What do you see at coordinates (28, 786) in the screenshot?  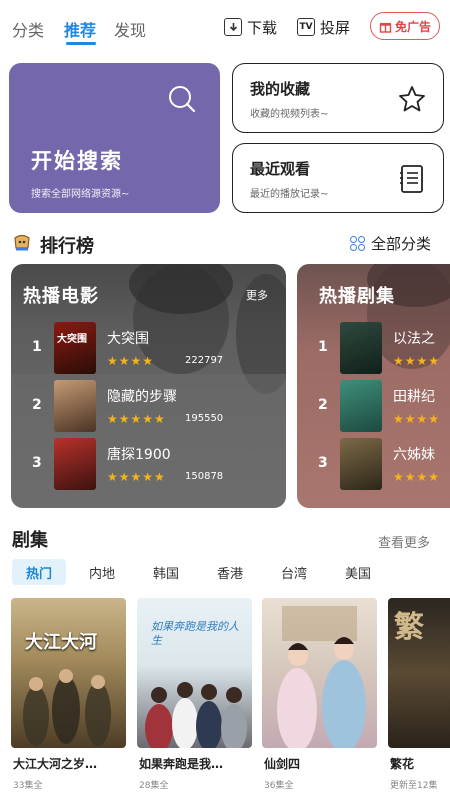 I see `drama-episodes: 33集全` at bounding box center [28, 786].